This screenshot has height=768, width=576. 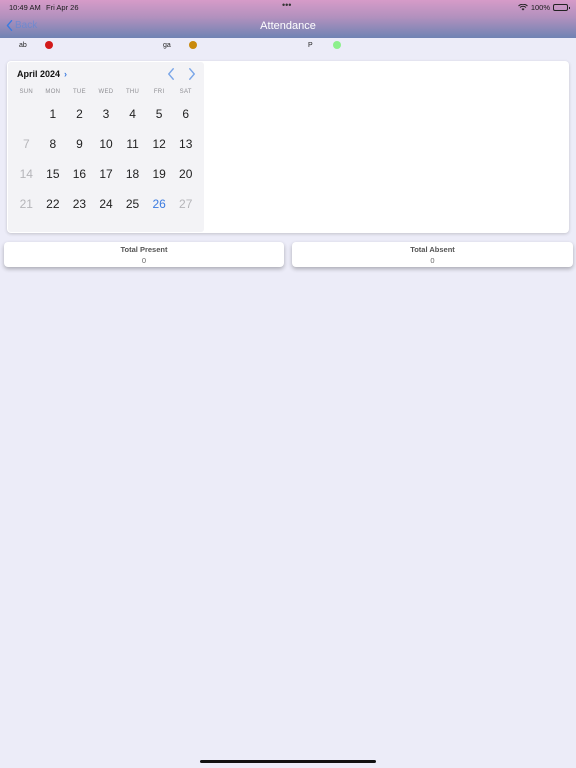 I want to click on weekday-label: MON, so click(x=53, y=92).